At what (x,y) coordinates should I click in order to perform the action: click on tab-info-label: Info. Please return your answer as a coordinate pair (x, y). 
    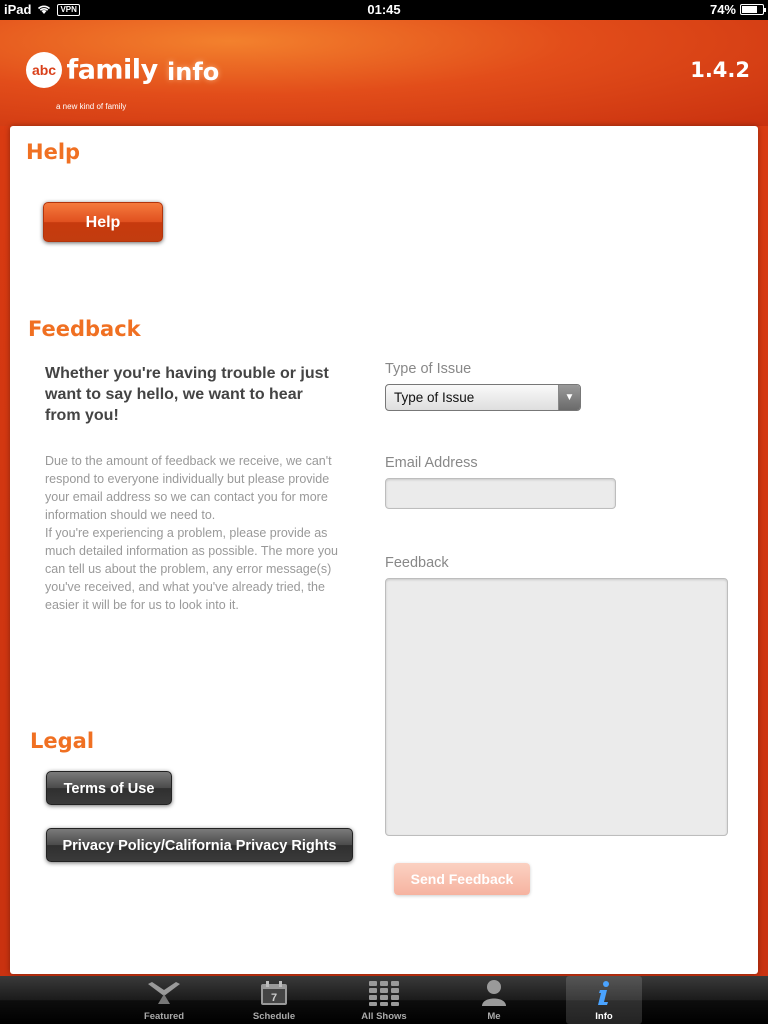
    Looking at the image, I should click on (604, 1016).